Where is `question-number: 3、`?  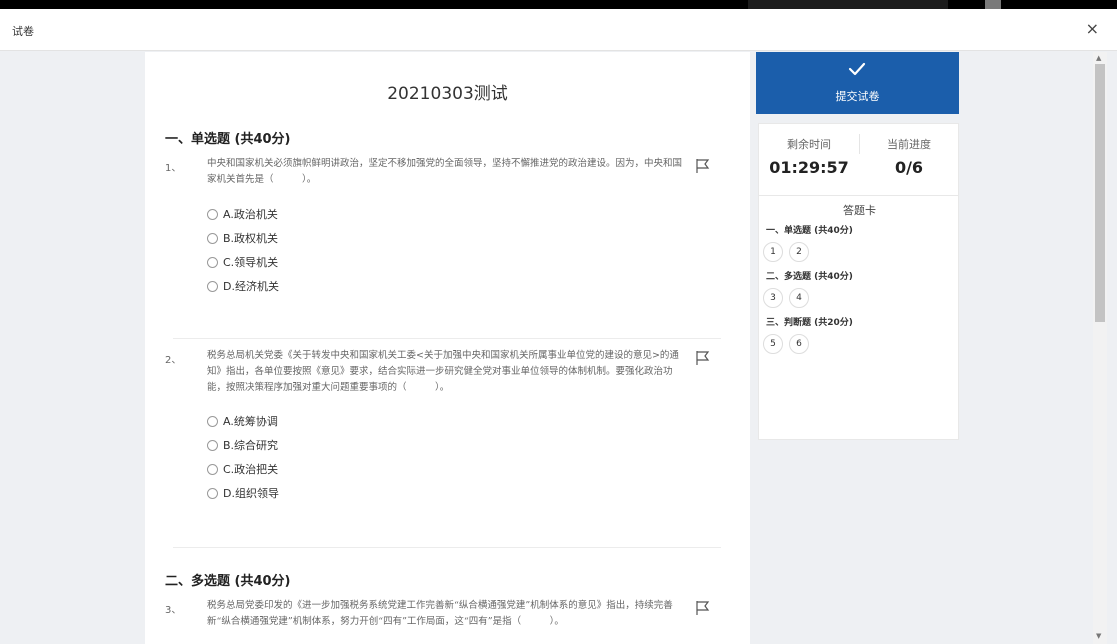 question-number: 3、 is located at coordinates (173, 610).